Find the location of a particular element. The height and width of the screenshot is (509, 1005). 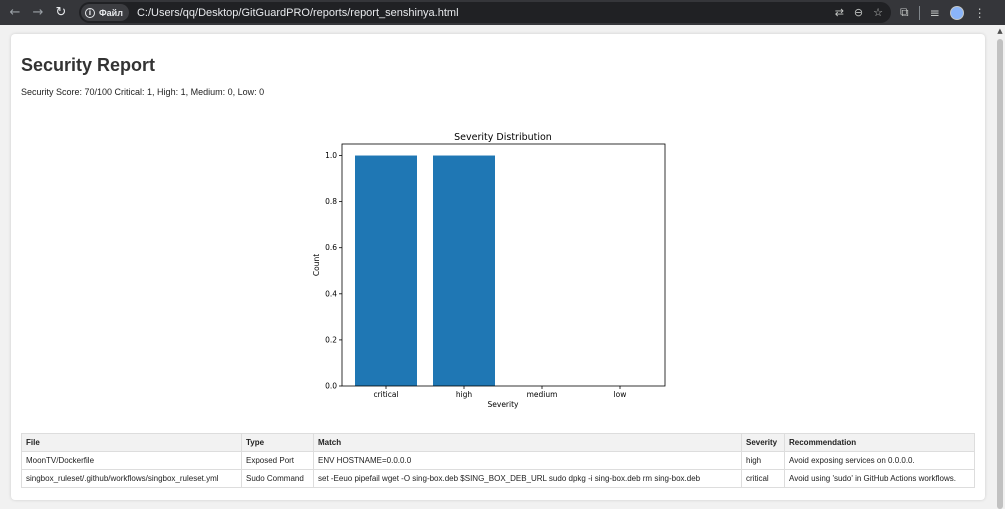

cell-severity: high is located at coordinates (763, 460).